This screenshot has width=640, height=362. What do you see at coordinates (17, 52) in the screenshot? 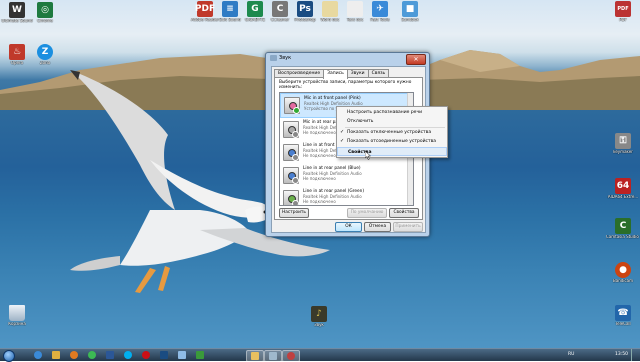
I see `flame-icon: ♨` at bounding box center [17, 52].